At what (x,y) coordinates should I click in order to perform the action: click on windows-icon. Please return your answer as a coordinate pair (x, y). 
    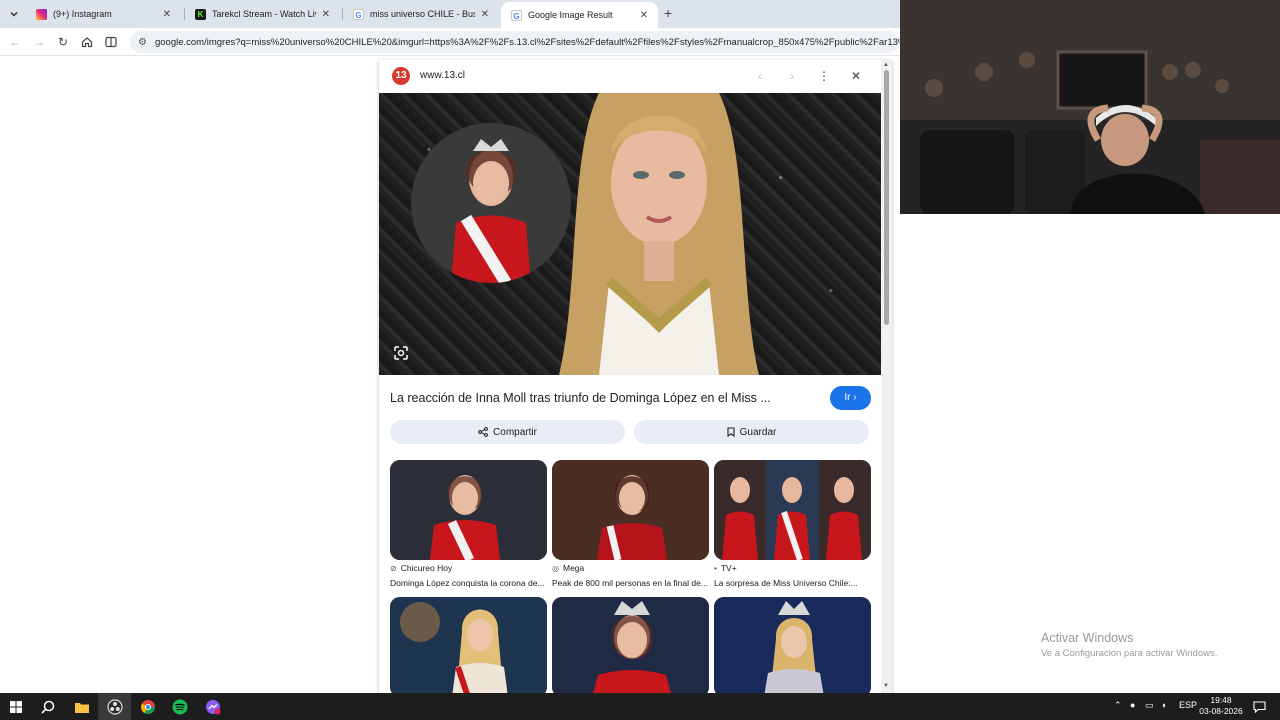
    Looking at the image, I should click on (16, 707).